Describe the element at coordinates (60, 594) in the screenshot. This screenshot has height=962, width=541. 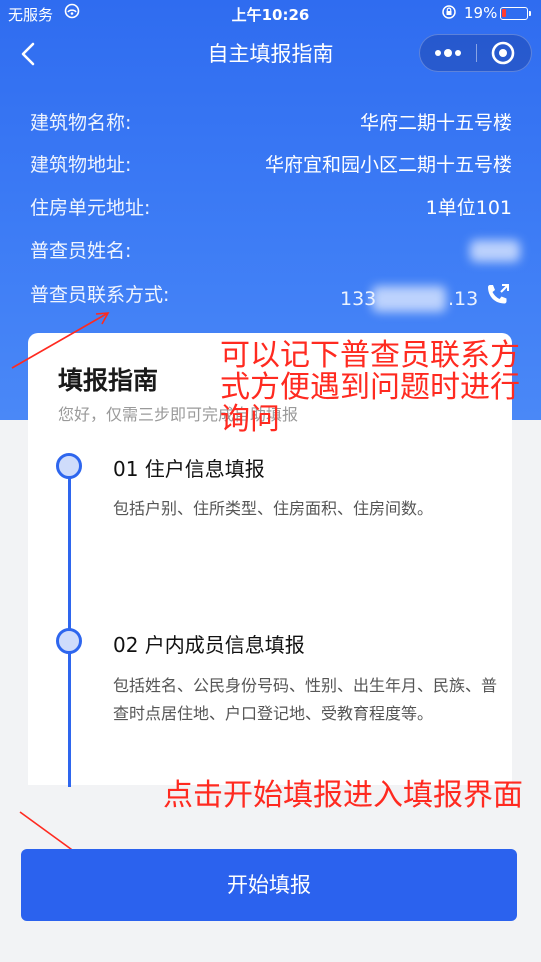
I see `annotation-arrows` at that location.